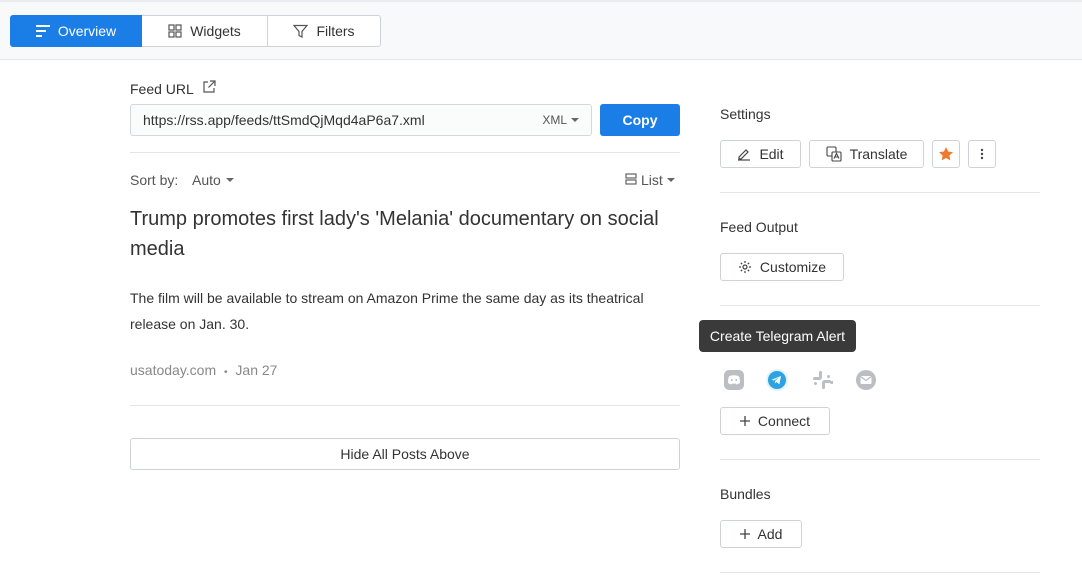 This screenshot has height=582, width=1082. What do you see at coordinates (162, 88) in the screenshot?
I see `feed-url-label: Feed URL` at bounding box center [162, 88].